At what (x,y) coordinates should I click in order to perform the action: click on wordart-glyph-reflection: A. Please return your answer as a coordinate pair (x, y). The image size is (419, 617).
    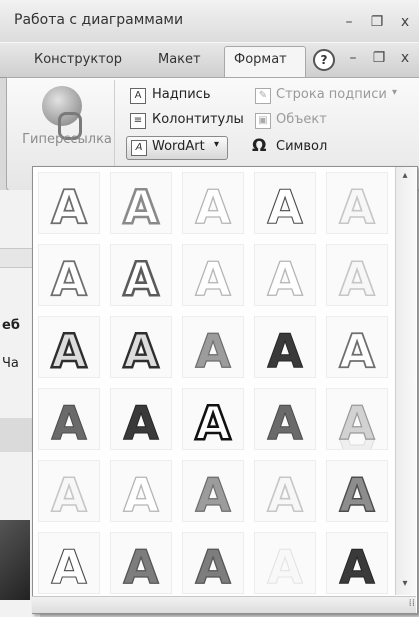
    Looking at the image, I should click on (357, 438).